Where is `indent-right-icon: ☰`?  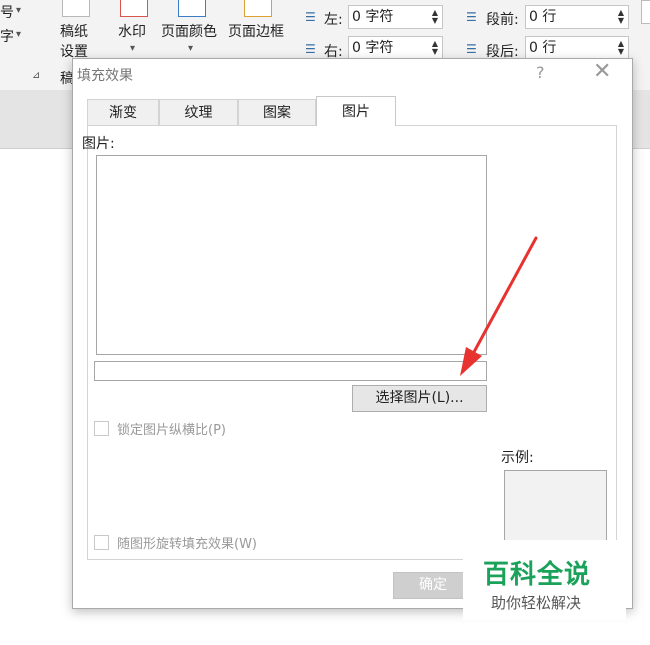 indent-right-icon: ☰ is located at coordinates (310, 49).